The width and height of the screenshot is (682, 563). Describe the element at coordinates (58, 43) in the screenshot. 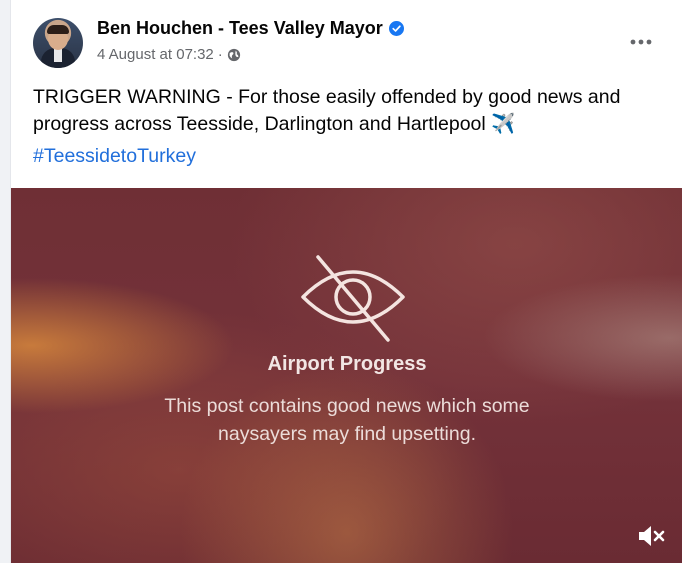

I see `avatar` at that location.